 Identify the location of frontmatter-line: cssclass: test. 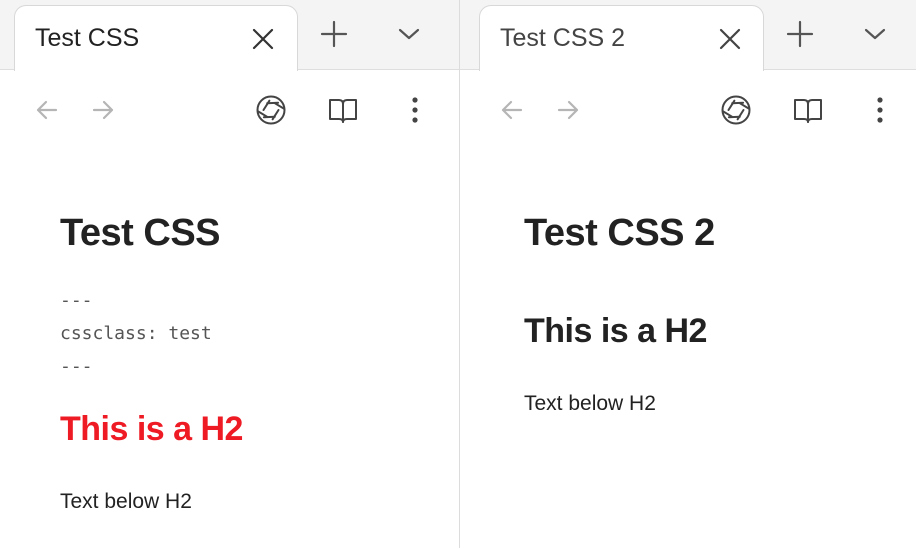
(136, 333).